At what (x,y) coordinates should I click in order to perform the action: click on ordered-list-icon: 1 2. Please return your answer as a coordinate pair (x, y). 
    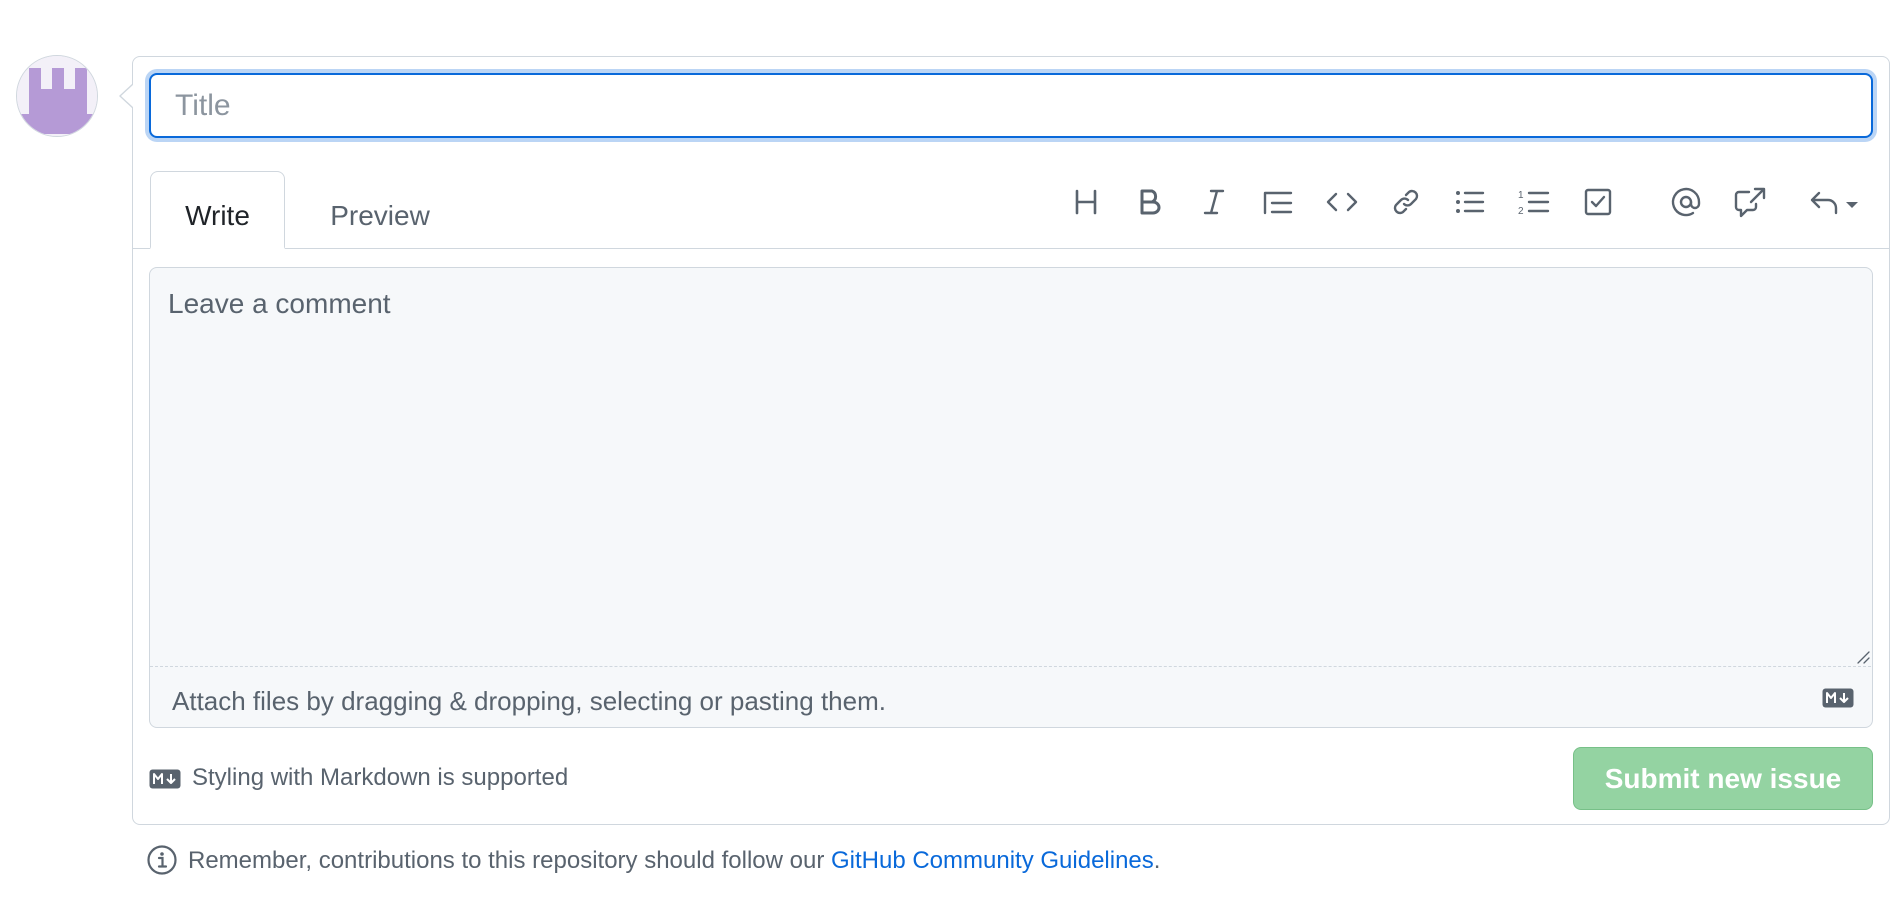
    Looking at the image, I should click on (1534, 203).